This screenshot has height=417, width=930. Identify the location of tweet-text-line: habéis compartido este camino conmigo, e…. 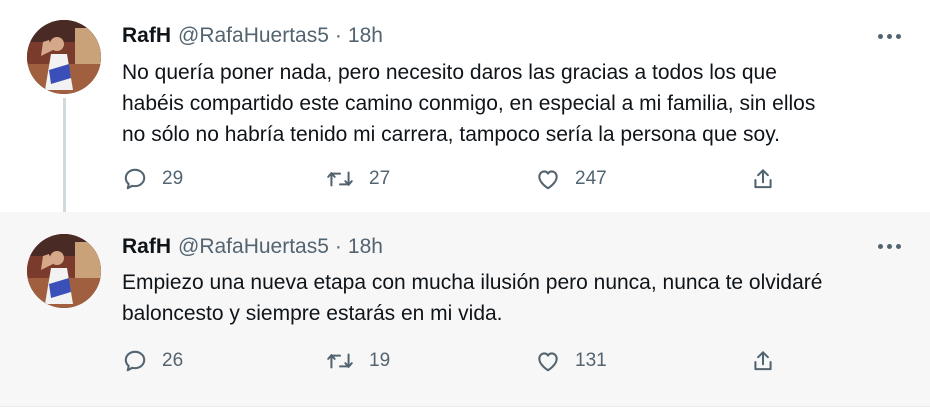
(469, 103).